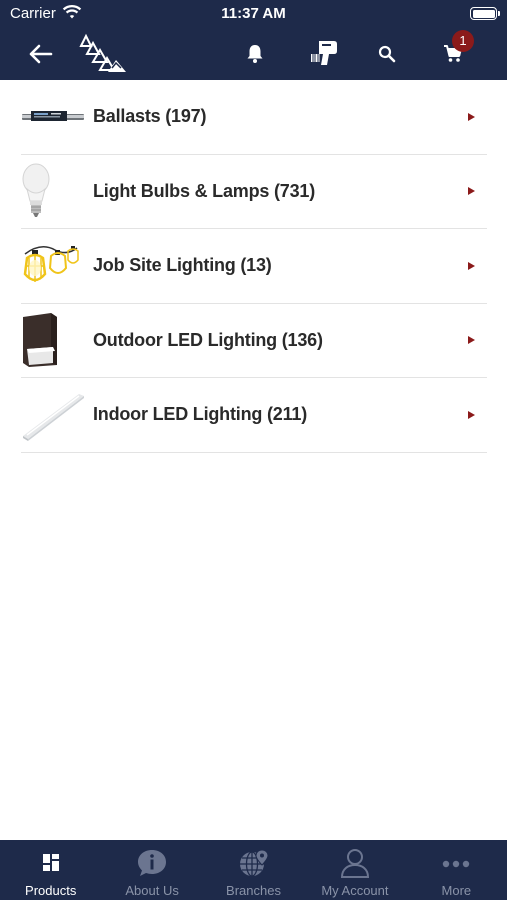 Image resolution: width=507 pixels, height=900 pixels. What do you see at coordinates (150, 116) in the screenshot?
I see `category-label: Ballasts (197)` at bounding box center [150, 116].